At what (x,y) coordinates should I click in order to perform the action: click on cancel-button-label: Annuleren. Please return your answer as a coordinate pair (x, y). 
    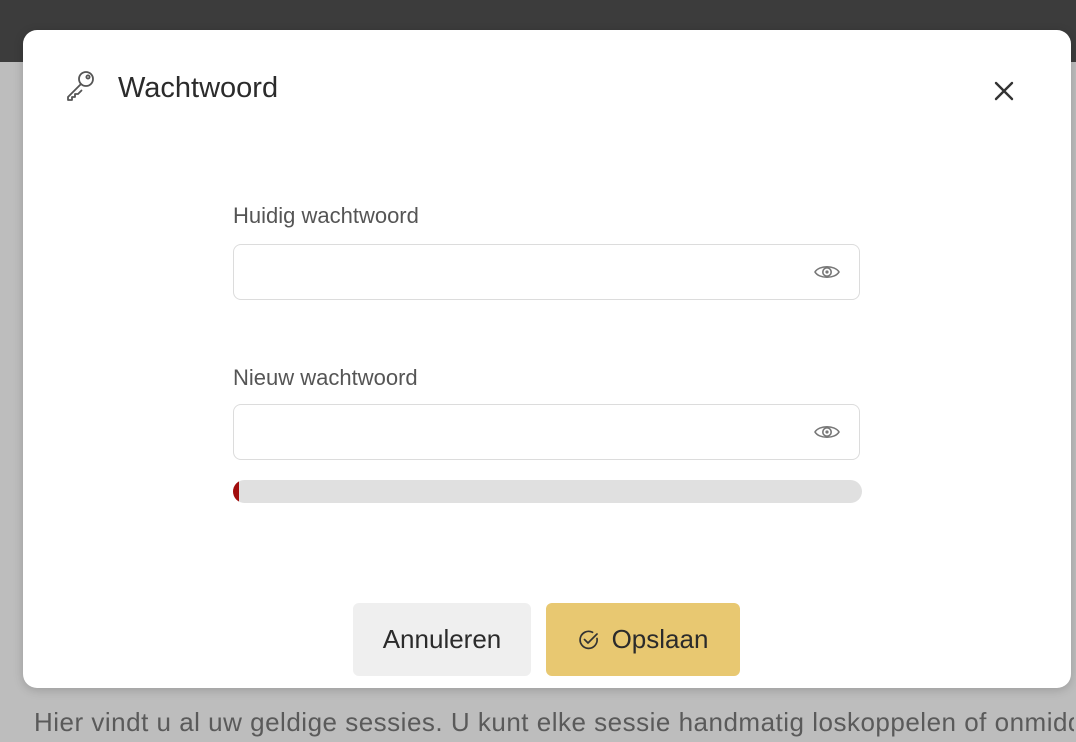
    Looking at the image, I should click on (442, 639).